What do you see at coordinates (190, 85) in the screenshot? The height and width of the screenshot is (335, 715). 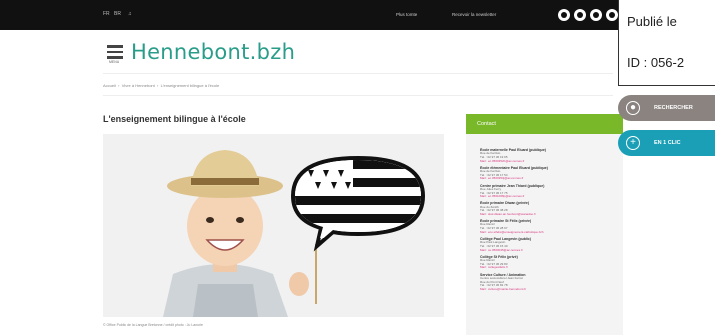 I see `breadcrumb-current: L'enseignement bilingue à l'école` at bounding box center [190, 85].